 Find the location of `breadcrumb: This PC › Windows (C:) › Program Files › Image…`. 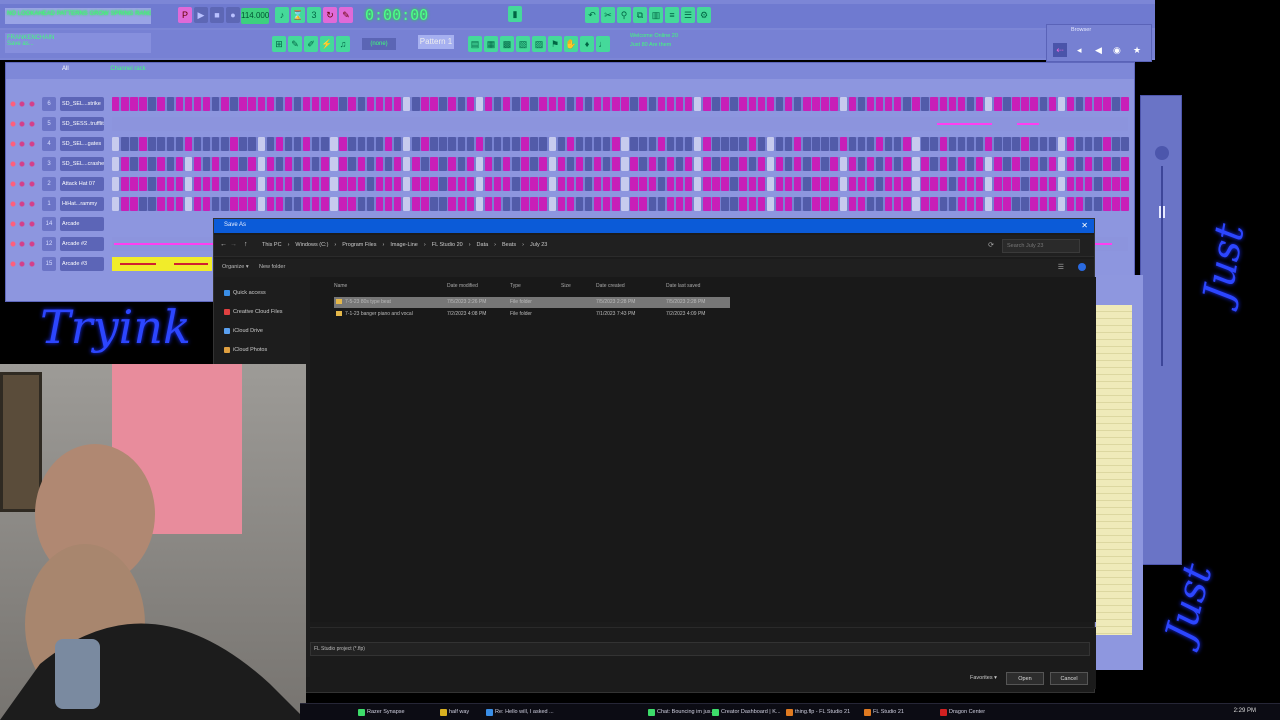

breadcrumb: This PC › Windows (C:) › Program Files › Image… is located at coordinates (407, 245).